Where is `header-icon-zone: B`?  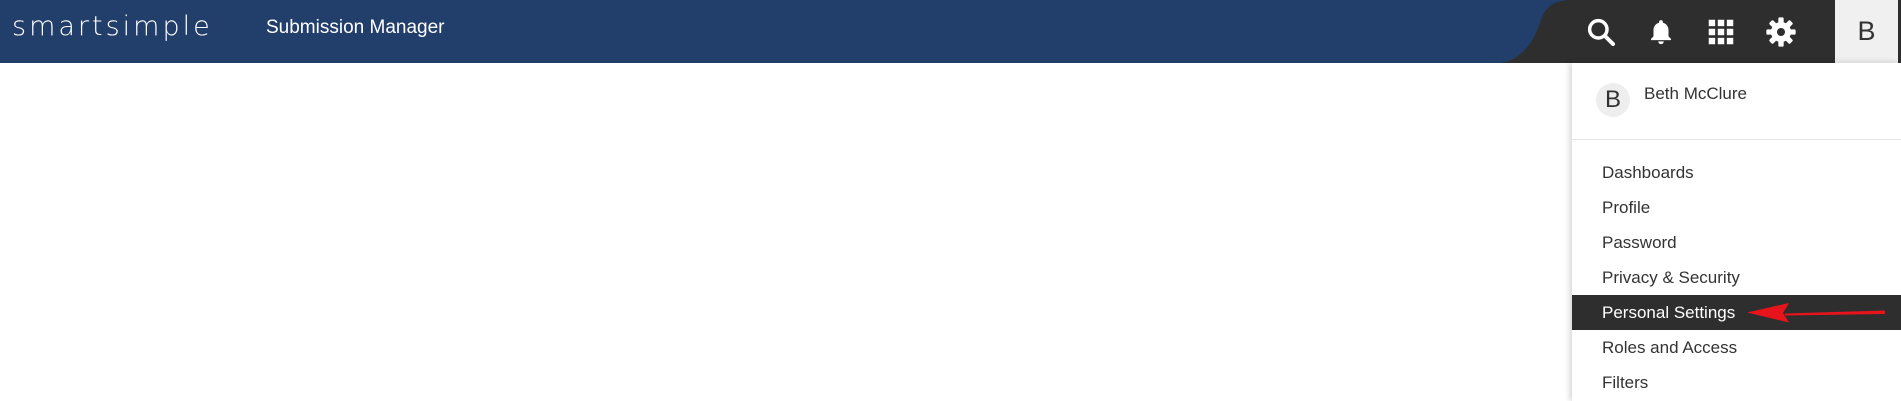 header-icon-zone: B is located at coordinates (1701, 31).